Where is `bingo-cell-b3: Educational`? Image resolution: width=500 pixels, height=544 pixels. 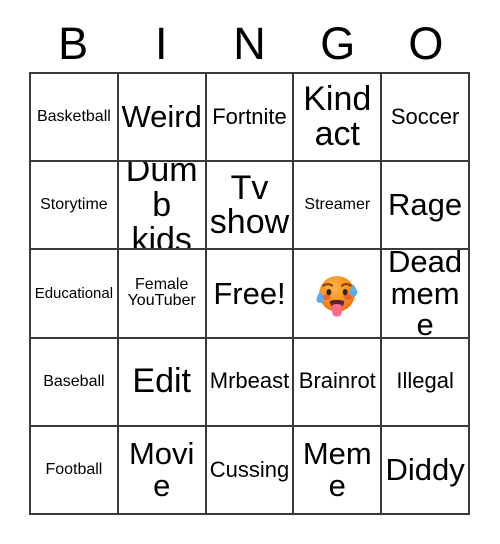 bingo-cell-b3: Educational is located at coordinates (75, 294).